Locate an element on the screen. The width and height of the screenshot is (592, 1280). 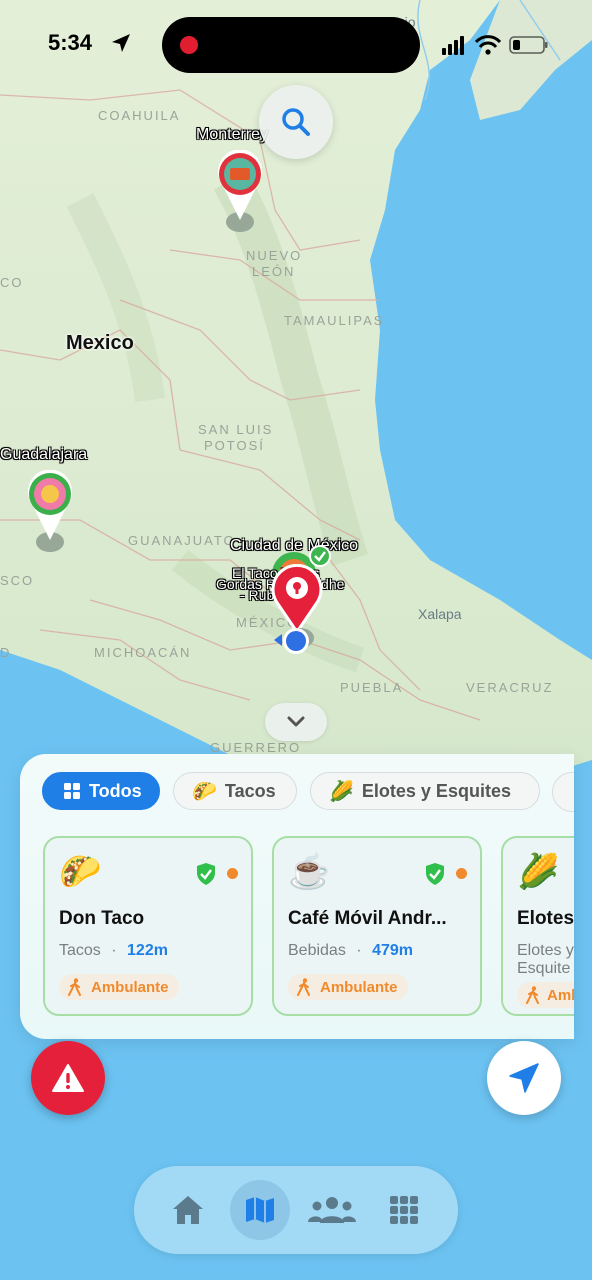
vendor-category: Tacos is located at coordinates (80, 950).